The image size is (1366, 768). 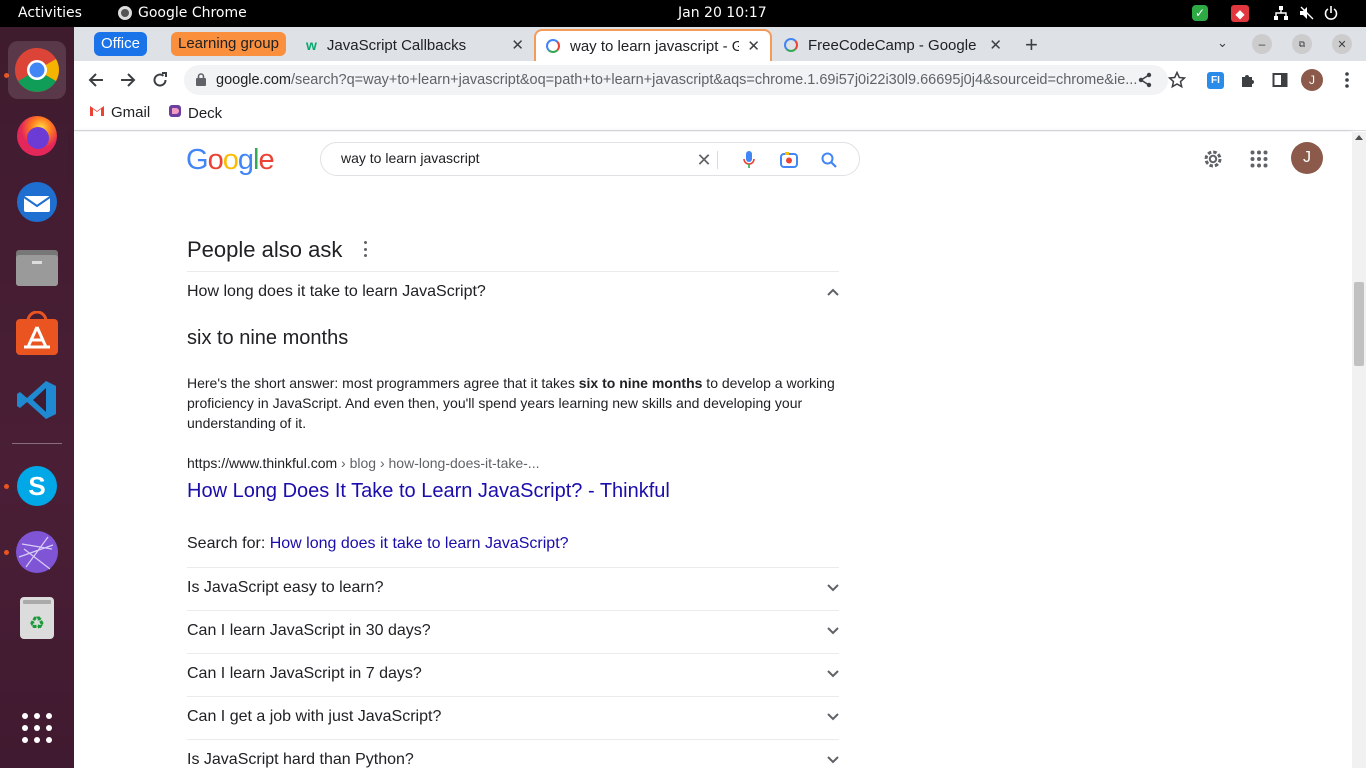 I want to click on tab-group-office: Office, so click(x=120, y=44).